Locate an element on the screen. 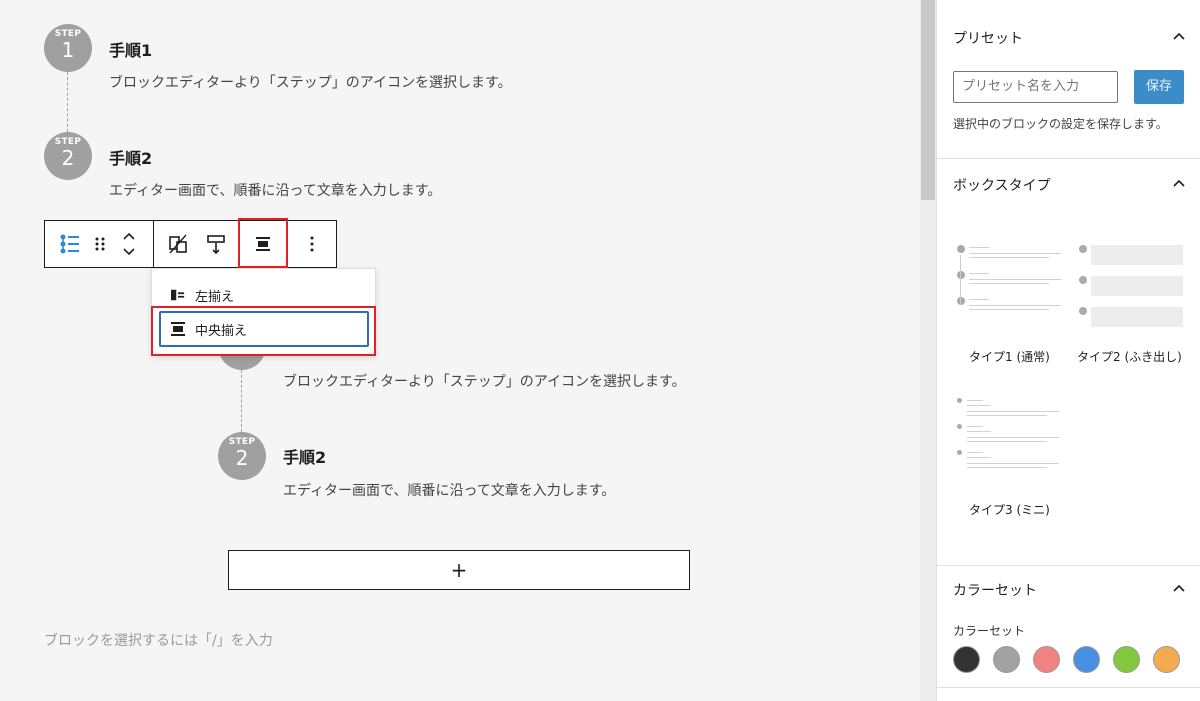  move-up-down-button is located at coordinates (129, 244).